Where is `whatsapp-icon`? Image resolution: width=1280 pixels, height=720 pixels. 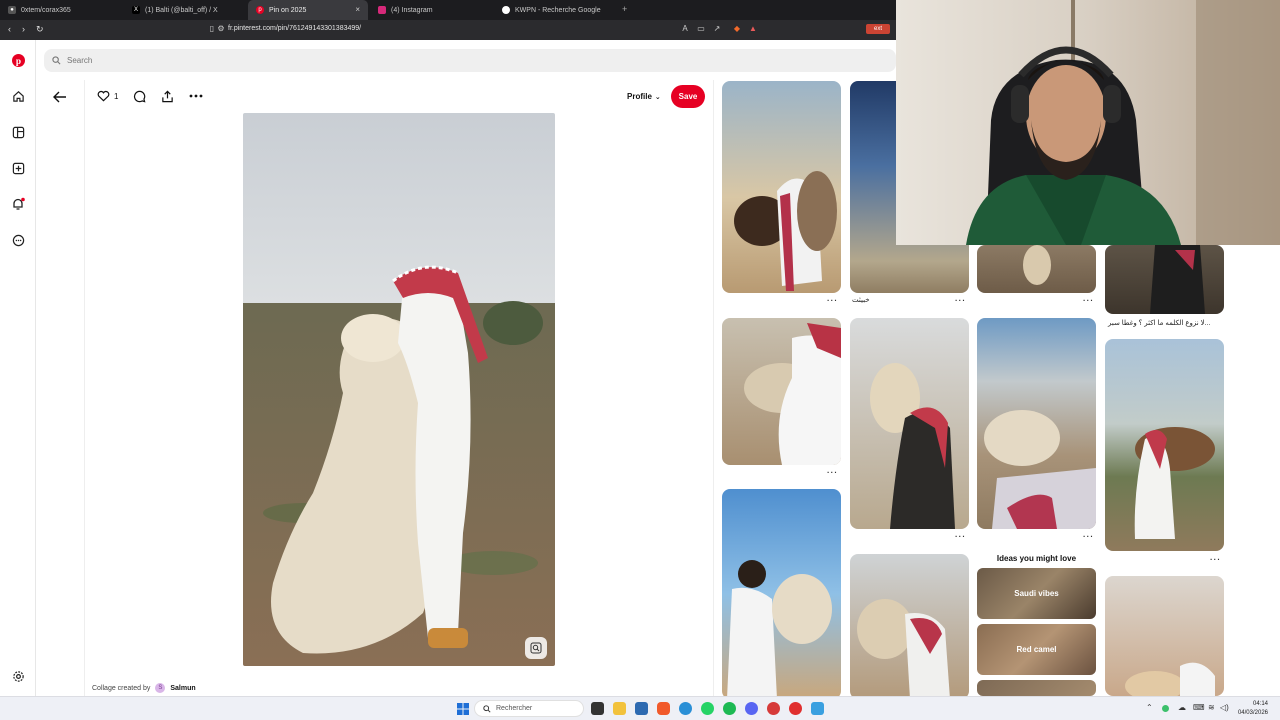
whatsapp-icon is located at coordinates (707, 708).